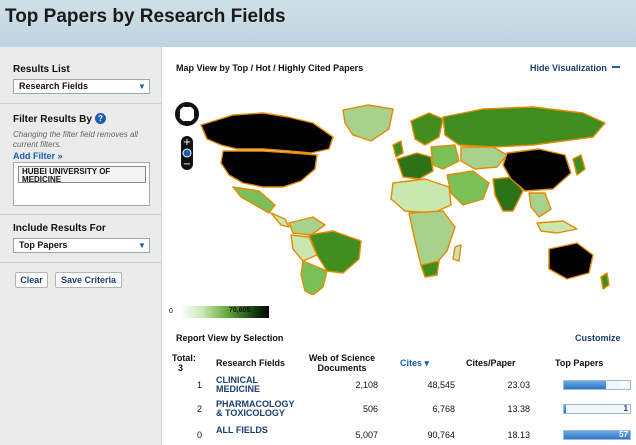  What do you see at coordinates (625, 408) in the screenshot?
I see `top-papers-value: 1` at bounding box center [625, 408].